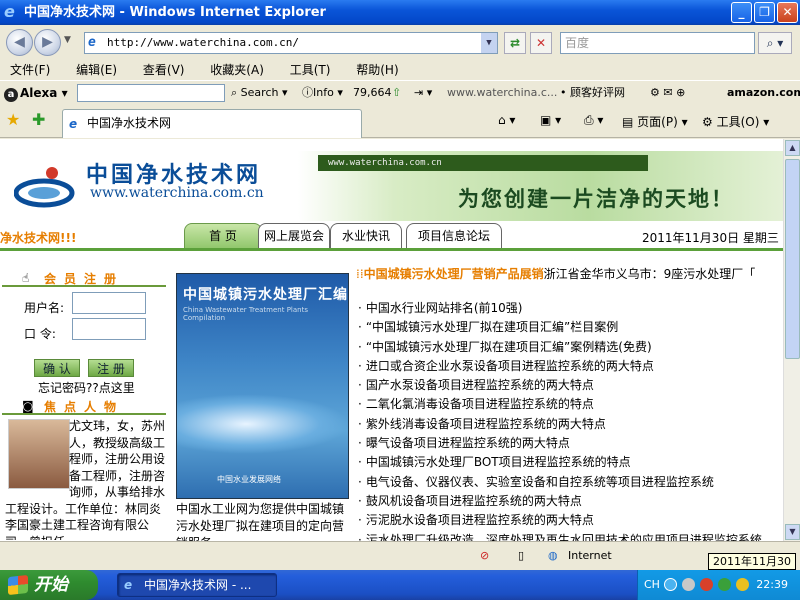 Image resolution: width=800 pixels, height=600 pixels. What do you see at coordinates (483, 163) in the screenshot?
I see `banner-url: www.waterchina.com.cn` at bounding box center [483, 163].